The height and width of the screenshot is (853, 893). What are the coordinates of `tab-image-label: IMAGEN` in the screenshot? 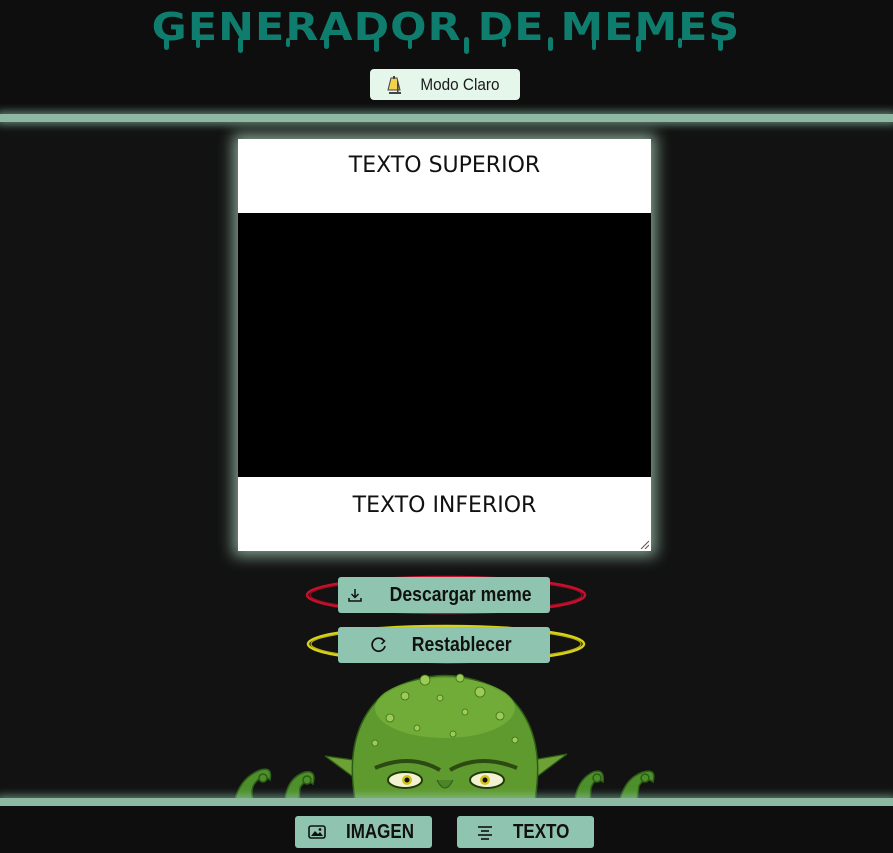 It's located at (379, 831).